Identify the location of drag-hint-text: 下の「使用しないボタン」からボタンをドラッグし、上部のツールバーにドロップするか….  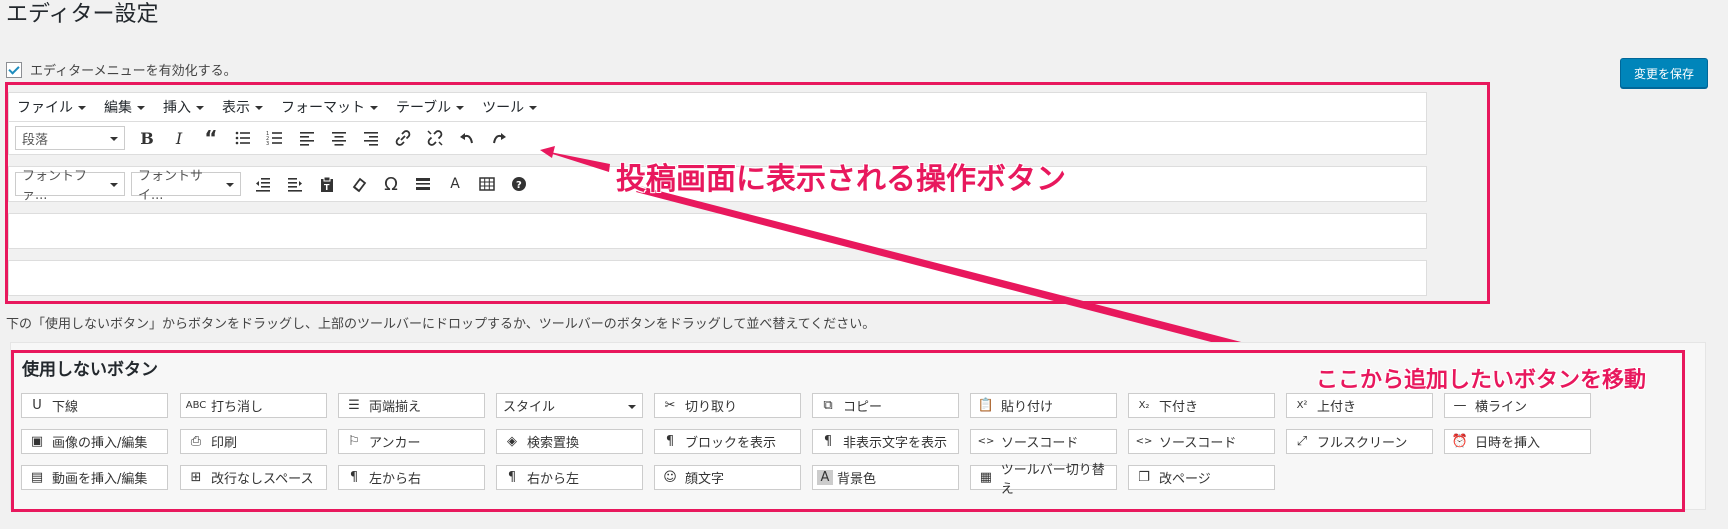
(441, 324).